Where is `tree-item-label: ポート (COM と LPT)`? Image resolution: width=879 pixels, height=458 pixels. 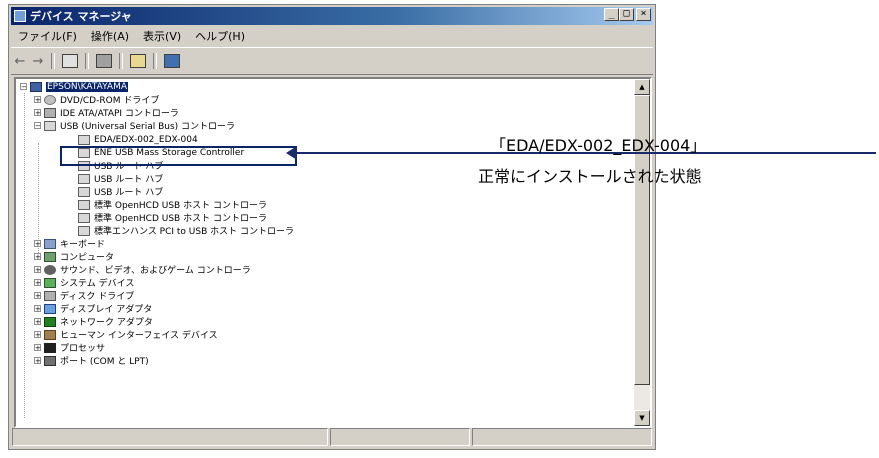
tree-item-label: ポート (COM と LPT) is located at coordinates (104, 362).